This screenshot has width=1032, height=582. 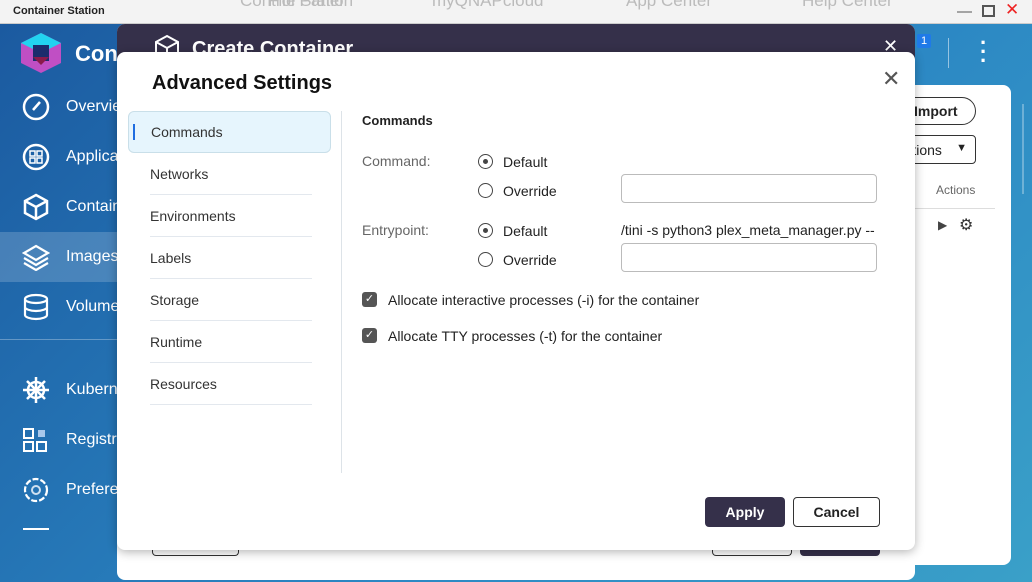 What do you see at coordinates (948, 53) in the screenshot?
I see `header-divider` at bounding box center [948, 53].